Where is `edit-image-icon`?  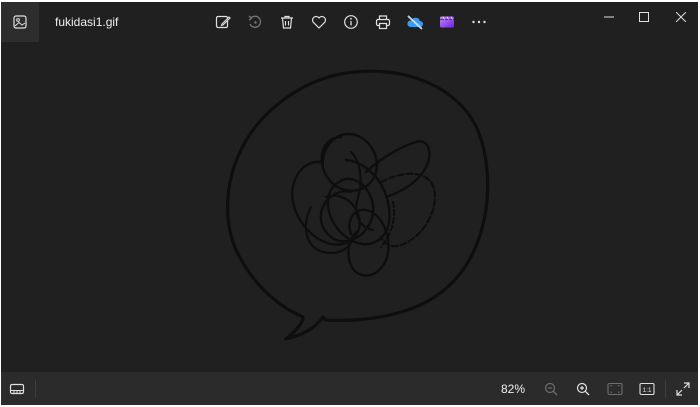
edit-image-icon is located at coordinates (223, 22).